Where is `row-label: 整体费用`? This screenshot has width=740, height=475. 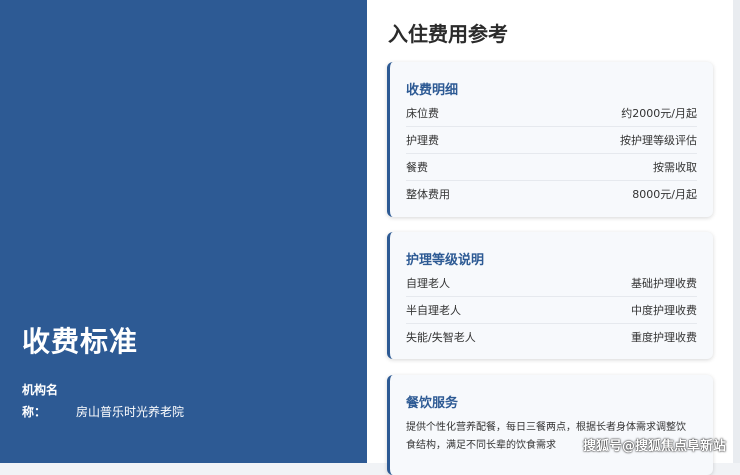
row-label: 整体费用 is located at coordinates (428, 194).